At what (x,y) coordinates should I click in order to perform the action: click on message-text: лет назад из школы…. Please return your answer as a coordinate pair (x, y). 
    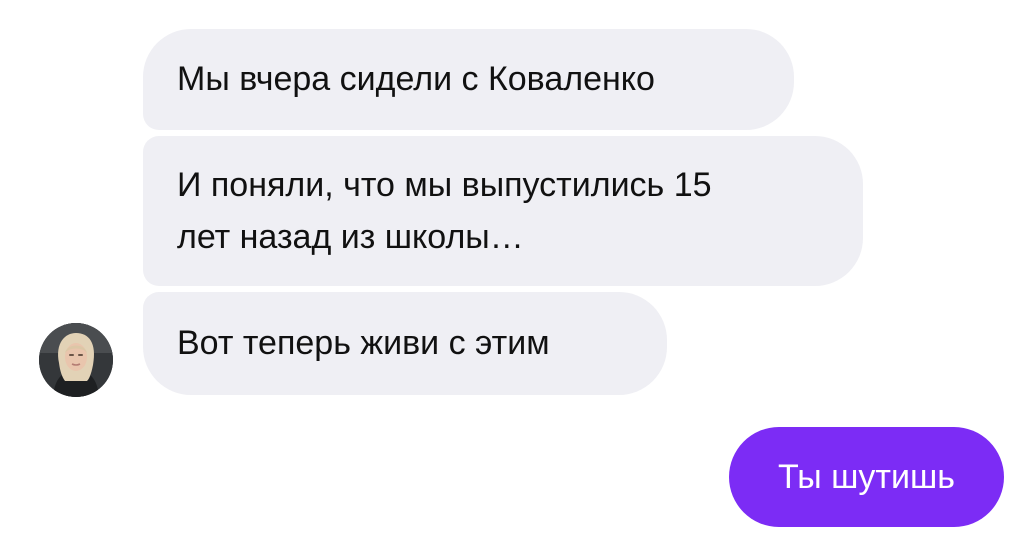
    Looking at the image, I should click on (350, 237).